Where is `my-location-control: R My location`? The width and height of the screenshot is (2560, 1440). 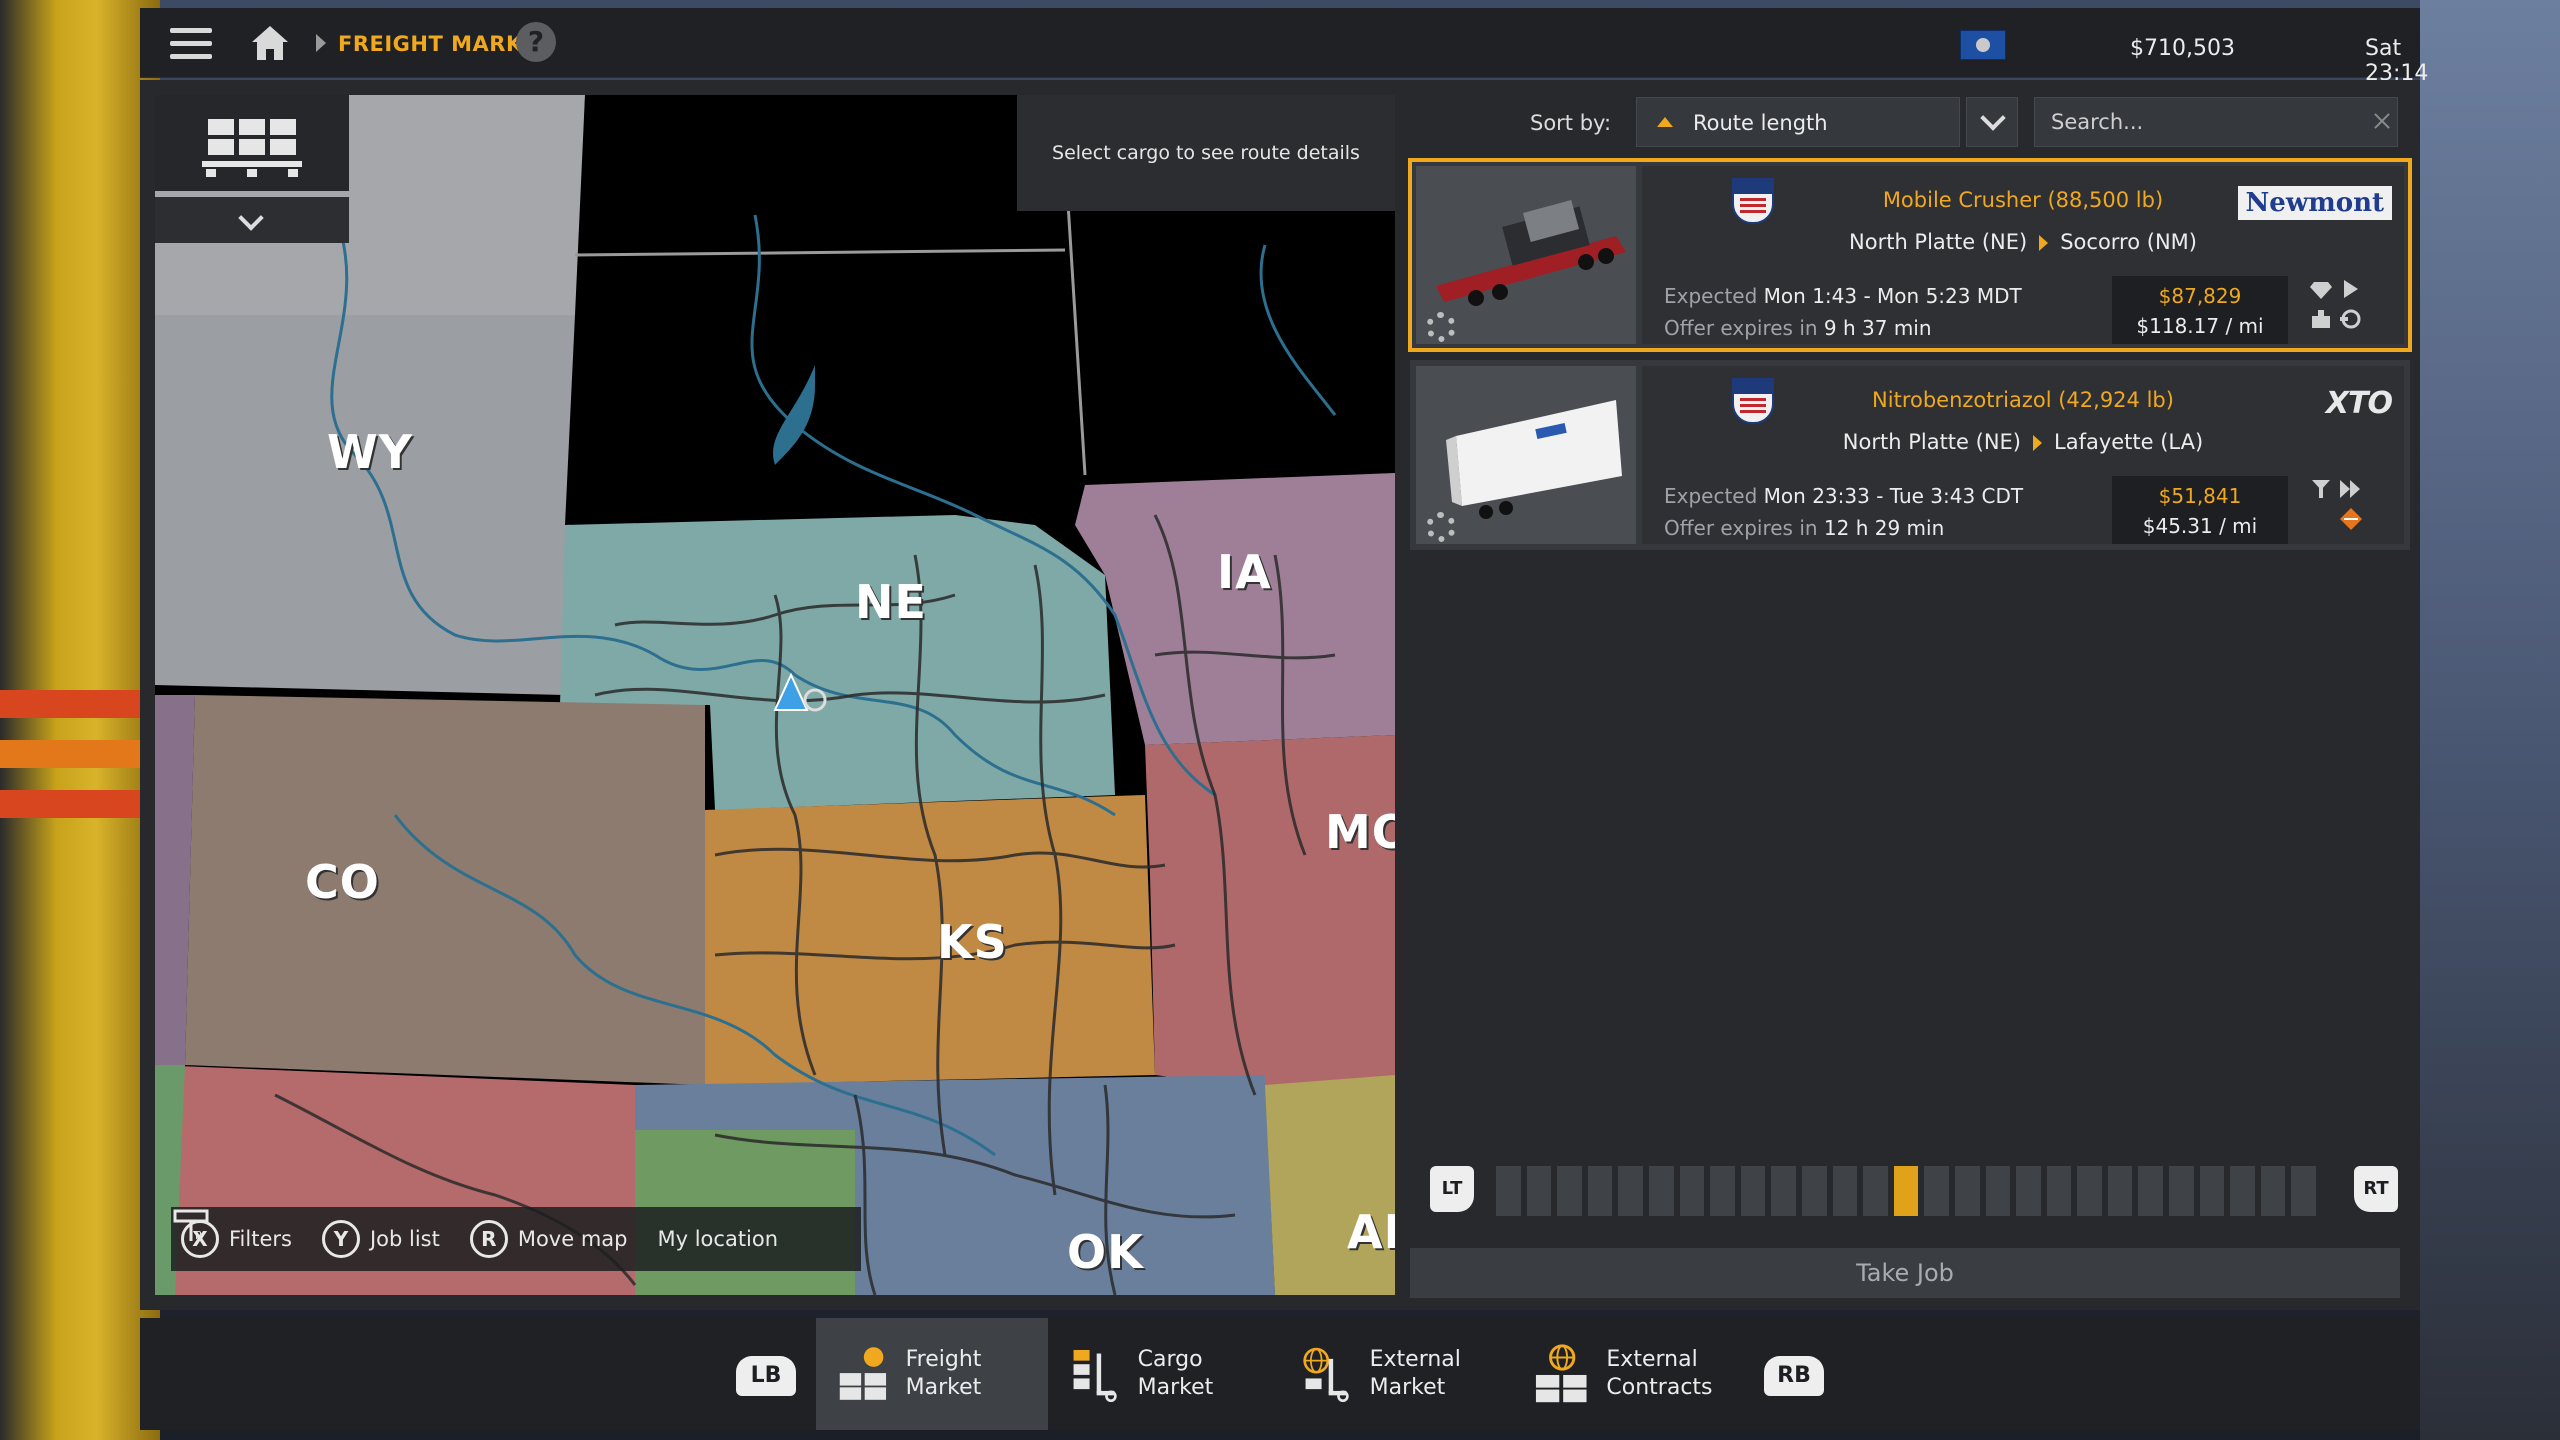
my-location-control: R My location is located at coordinates (476, 1230).